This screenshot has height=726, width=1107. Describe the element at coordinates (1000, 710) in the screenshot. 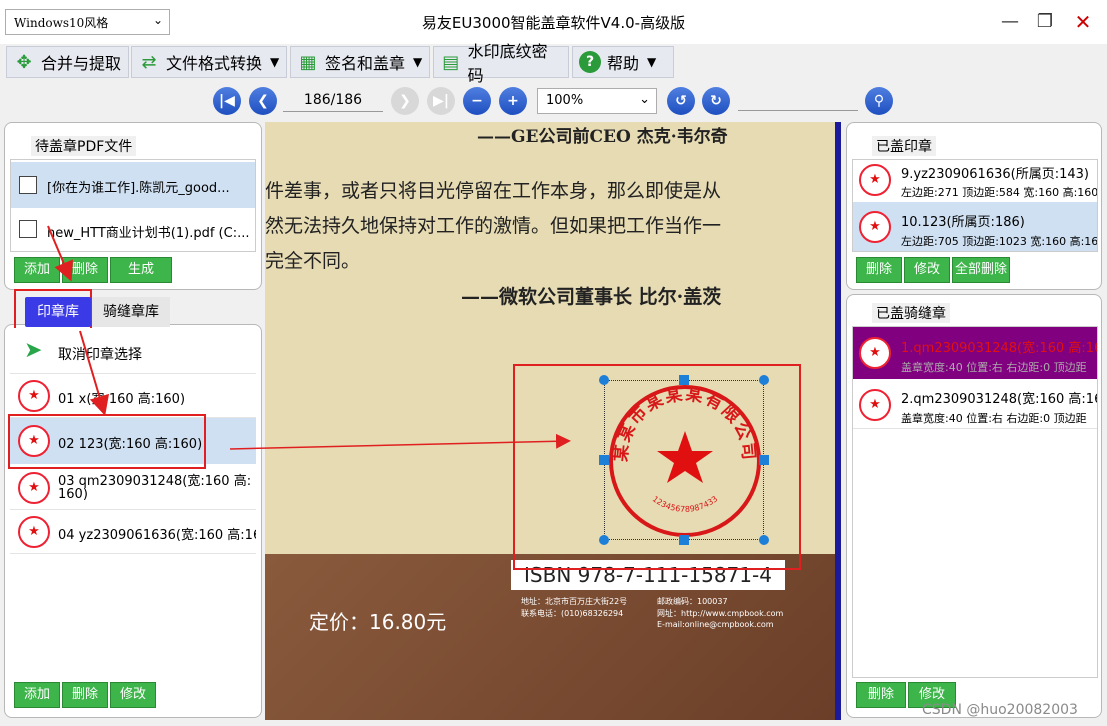

I see `watermark-text: CSDN @huo20082003` at that location.